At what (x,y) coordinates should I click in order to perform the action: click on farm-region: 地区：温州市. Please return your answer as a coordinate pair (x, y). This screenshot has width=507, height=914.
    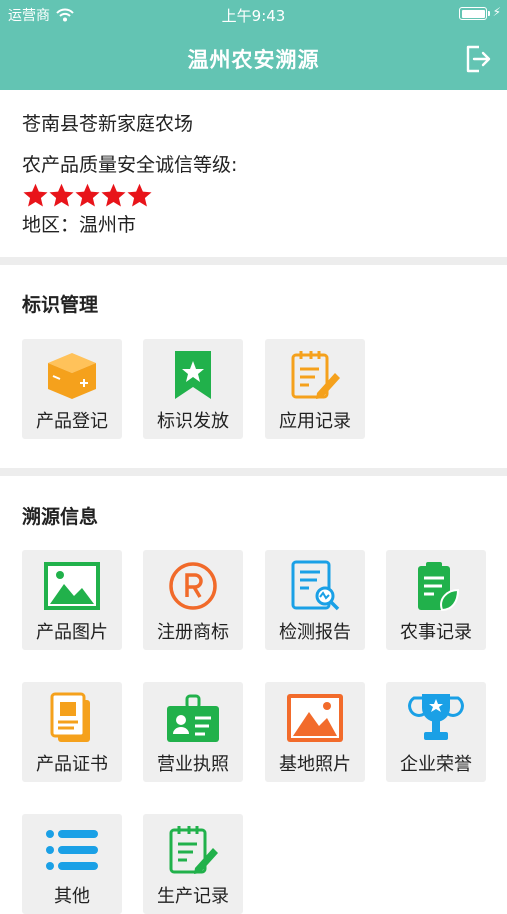
    Looking at the image, I should click on (79, 225).